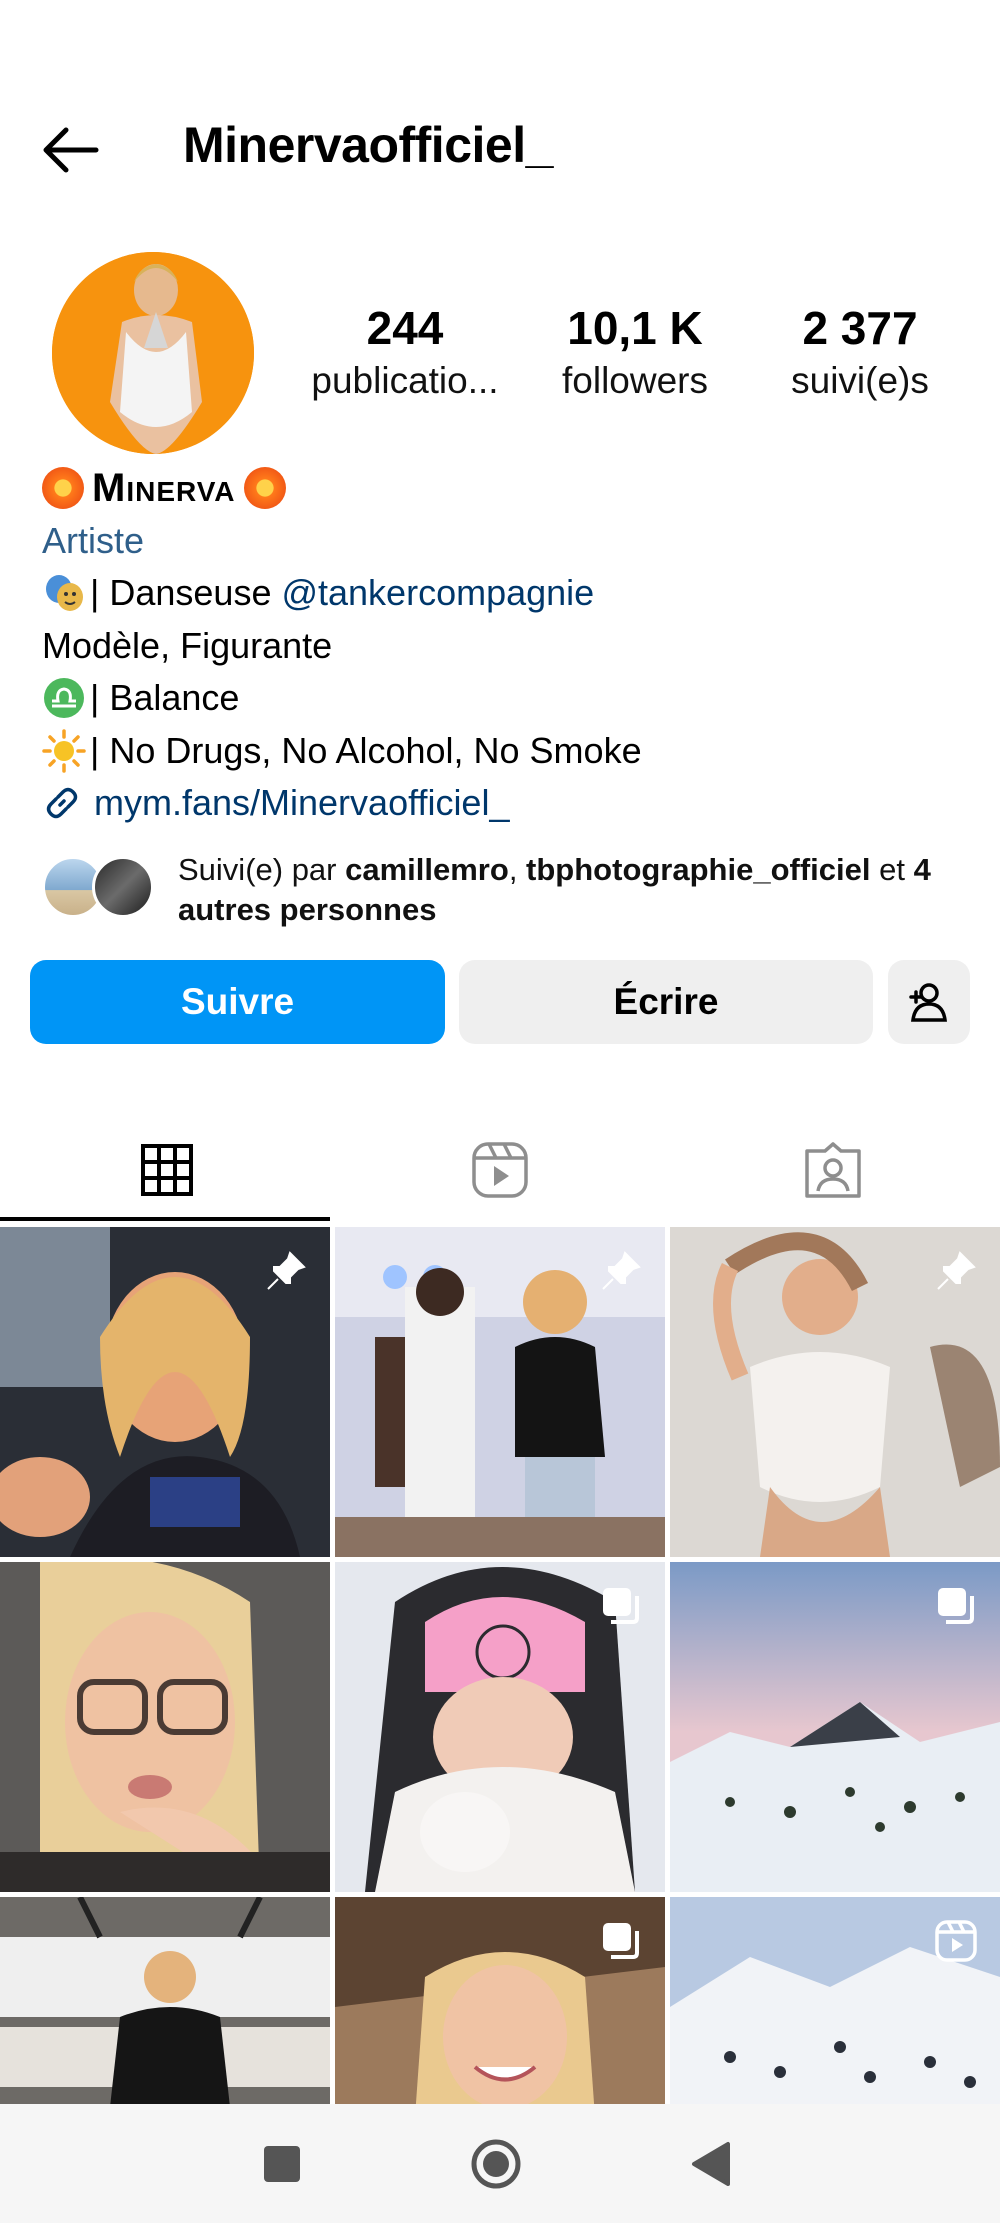 Image resolution: width=1000 pixels, height=2223 pixels. I want to click on system-back-button, so click(712, 2164).